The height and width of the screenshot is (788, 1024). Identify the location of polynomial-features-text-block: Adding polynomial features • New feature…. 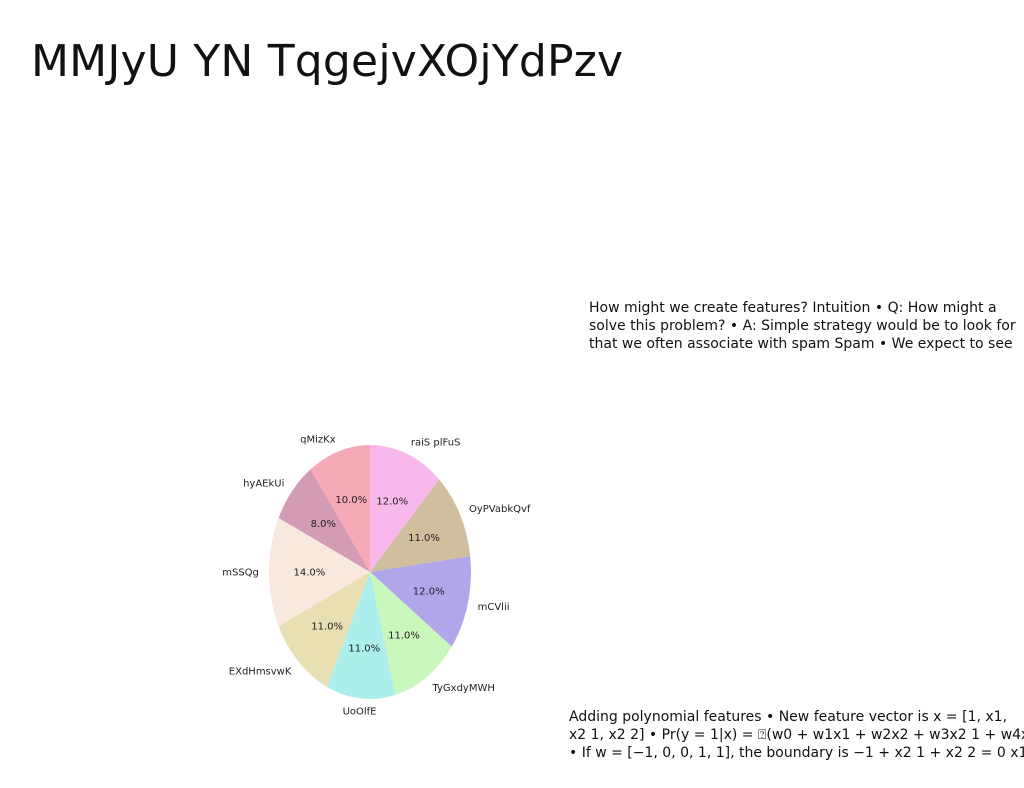
(796, 735).